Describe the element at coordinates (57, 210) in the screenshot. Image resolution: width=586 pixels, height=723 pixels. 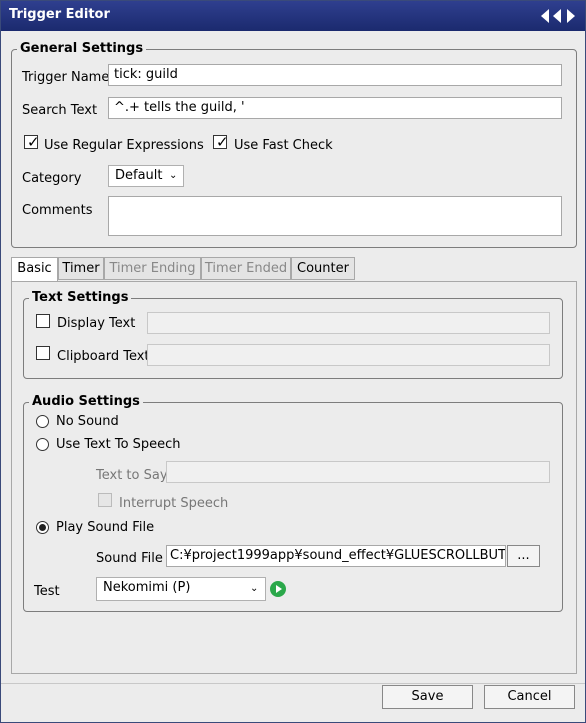
I see `comments-label: Comments` at that location.